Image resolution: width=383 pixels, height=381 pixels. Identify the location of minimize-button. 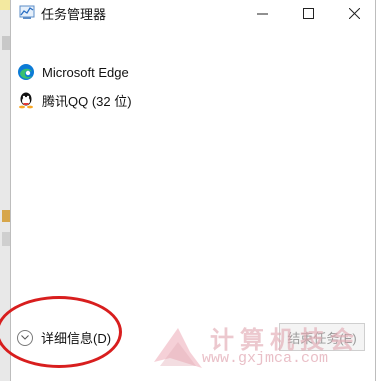
(262, 13).